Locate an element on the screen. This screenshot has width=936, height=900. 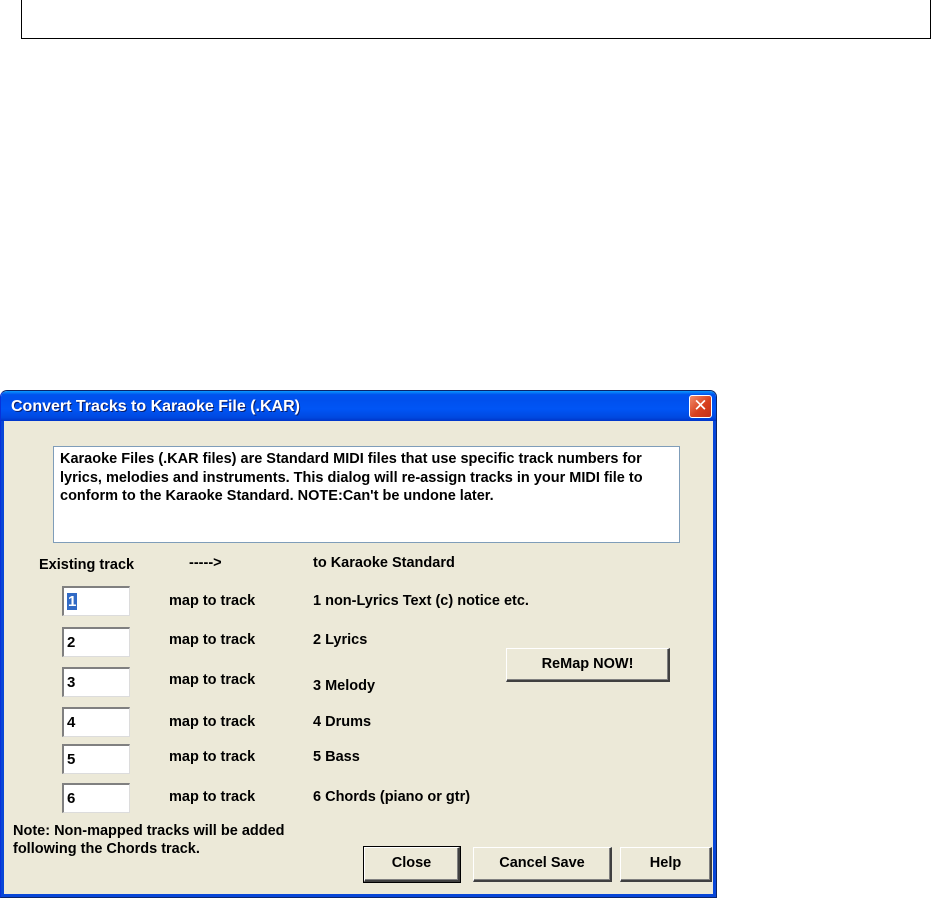
frame-left is located at coordinates (2, 659).